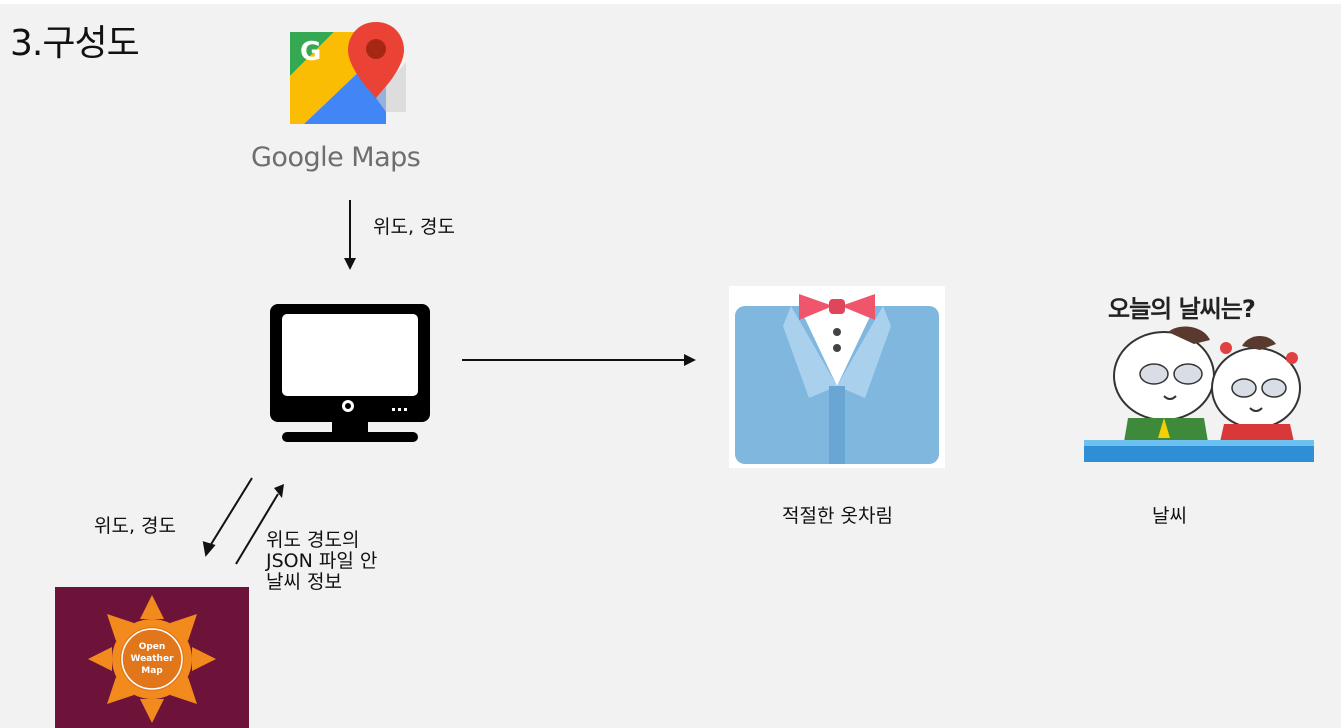 This screenshot has height=728, width=1341. Describe the element at coordinates (304, 582) in the screenshot. I see `edge-label-line: 날씨 정보` at that location.